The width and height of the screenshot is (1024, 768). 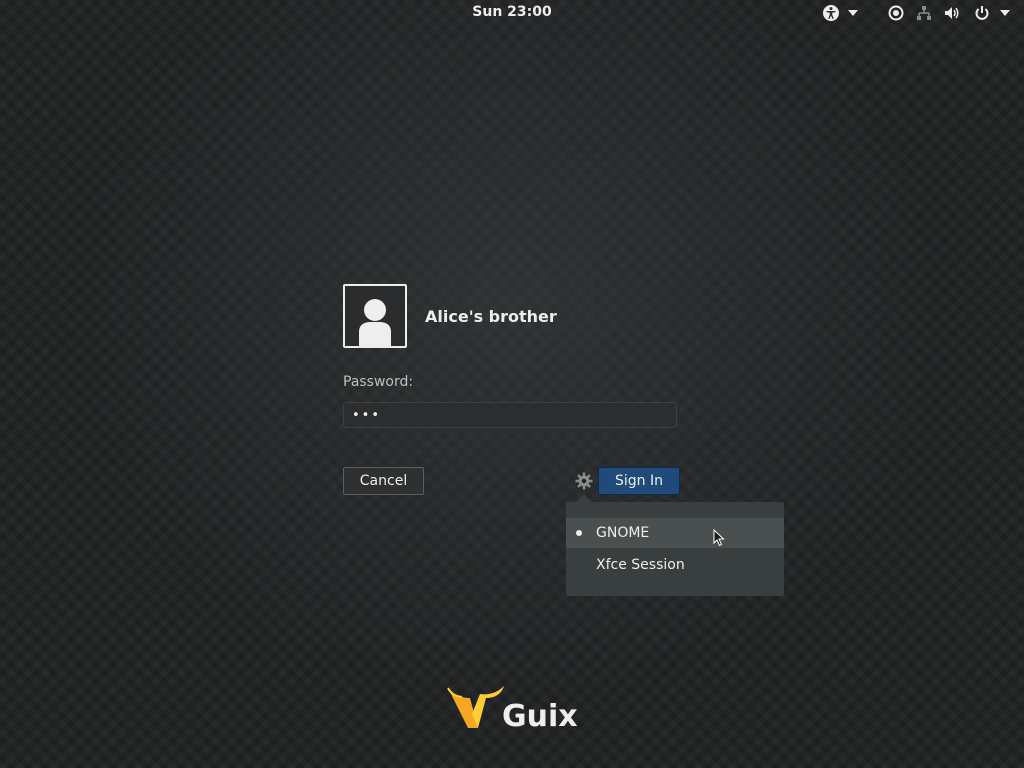 I want to click on accessibility-icon, so click(x=831, y=13).